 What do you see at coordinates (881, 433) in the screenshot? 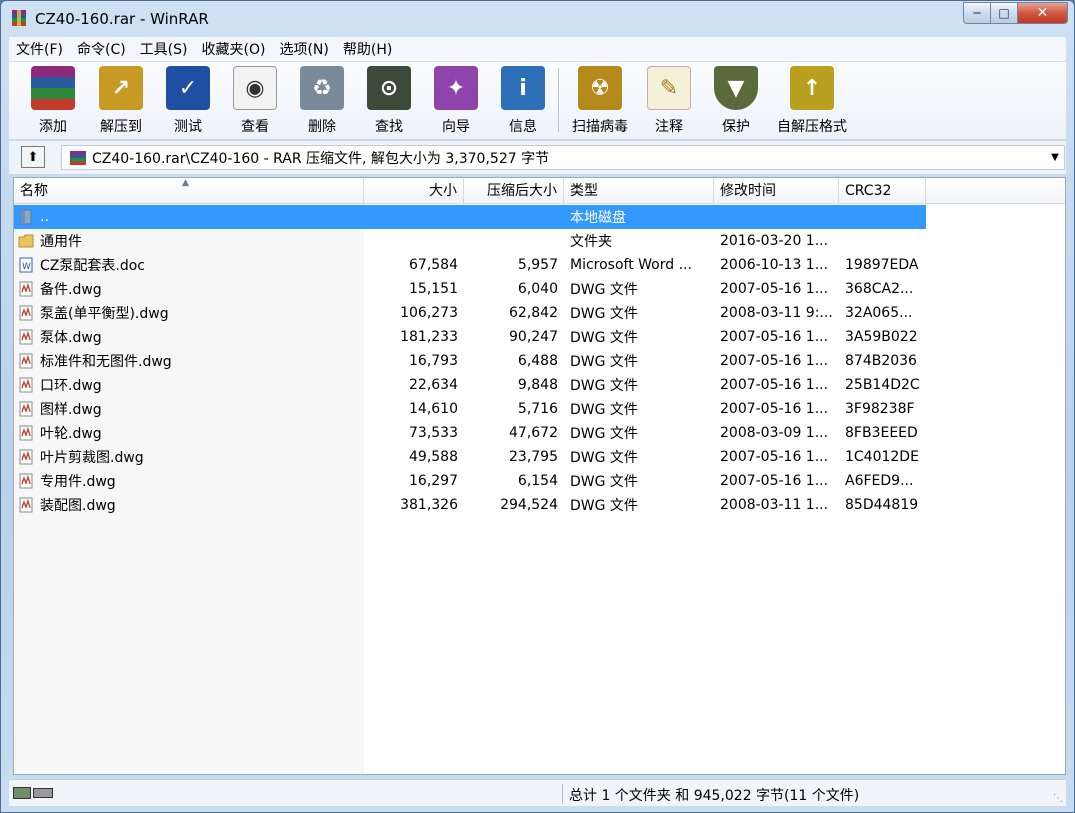
I see `file-crc32: 8FB3EEED` at bounding box center [881, 433].